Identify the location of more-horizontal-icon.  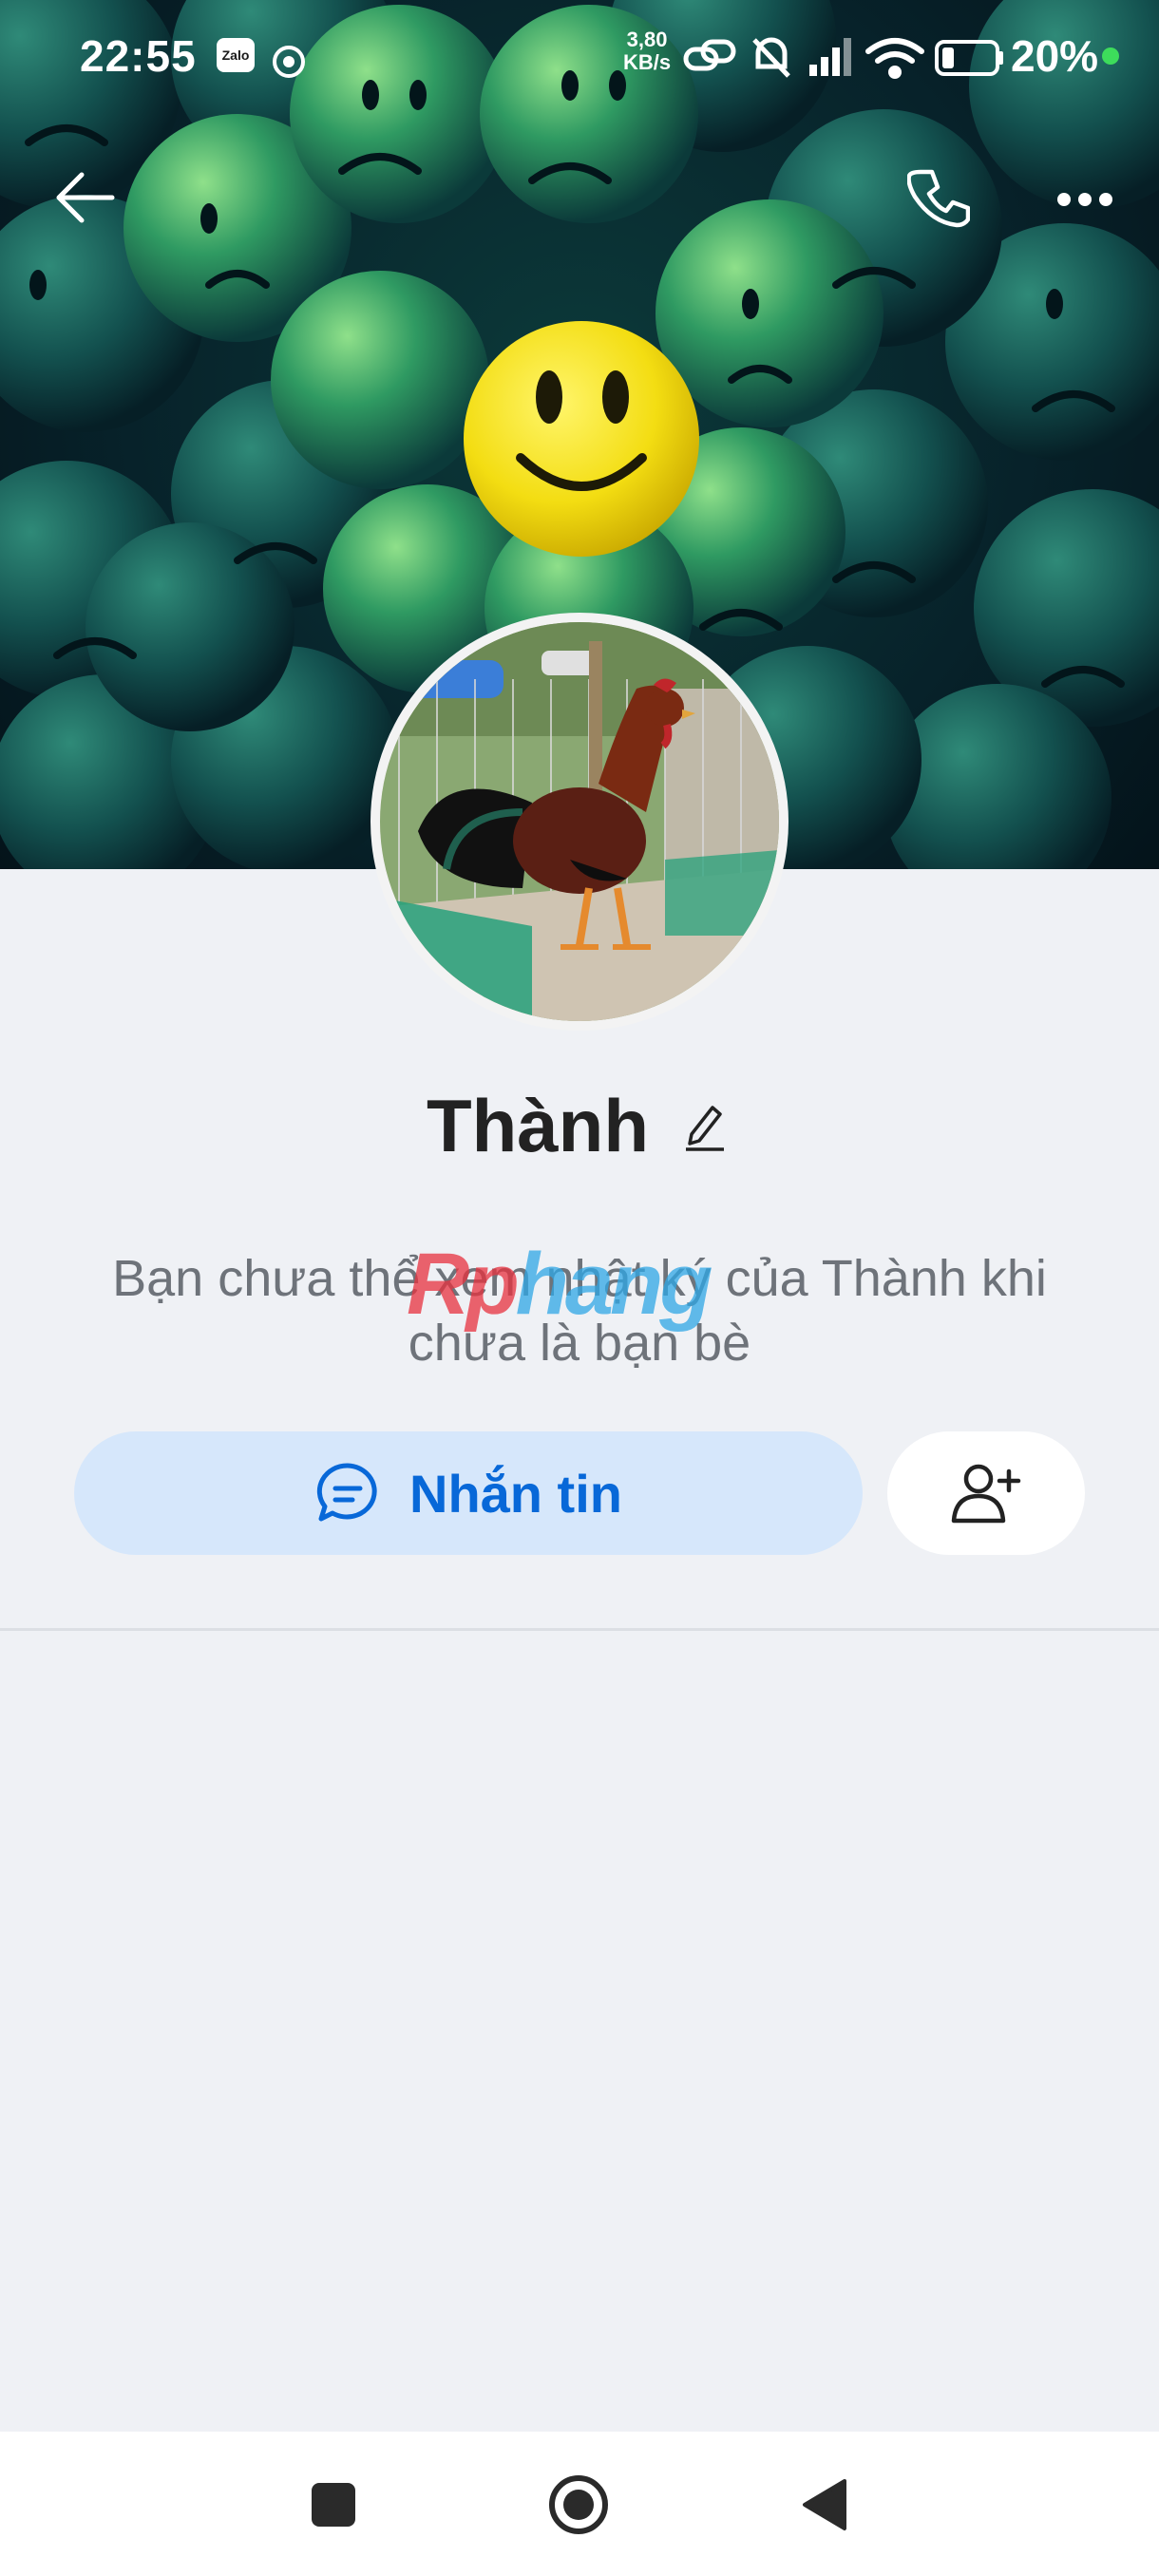
(1084, 199).